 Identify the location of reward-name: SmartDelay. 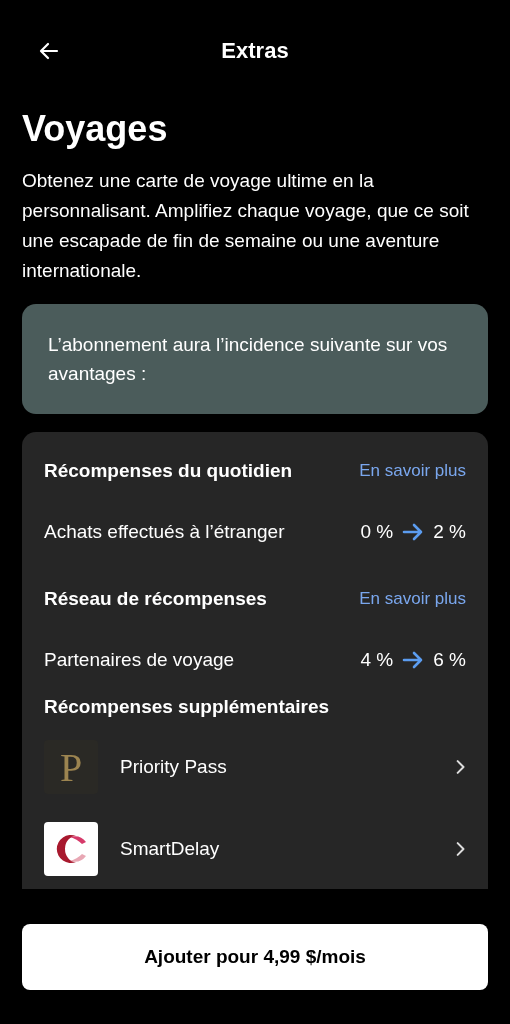
(170, 849).